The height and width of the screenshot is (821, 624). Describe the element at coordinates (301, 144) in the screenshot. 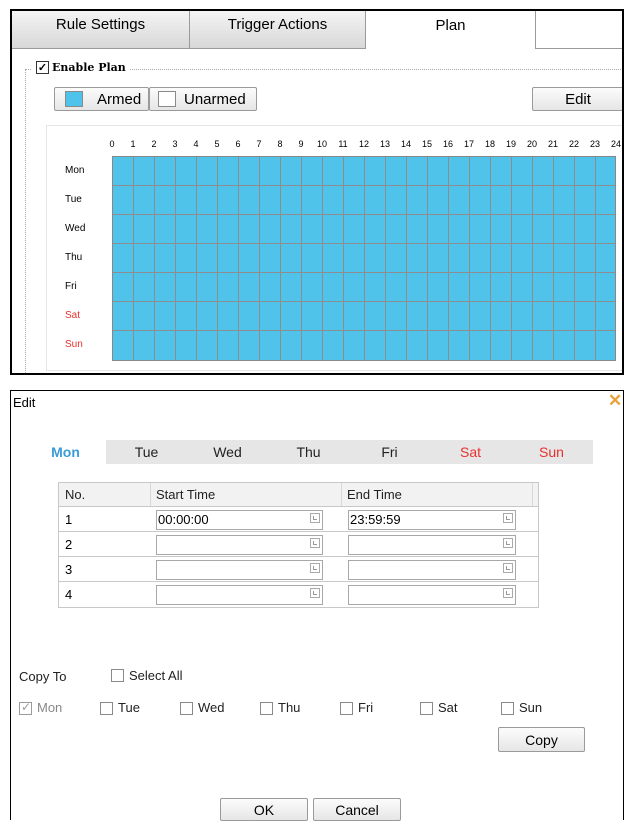

I see `hour-tick-label: 9` at that location.